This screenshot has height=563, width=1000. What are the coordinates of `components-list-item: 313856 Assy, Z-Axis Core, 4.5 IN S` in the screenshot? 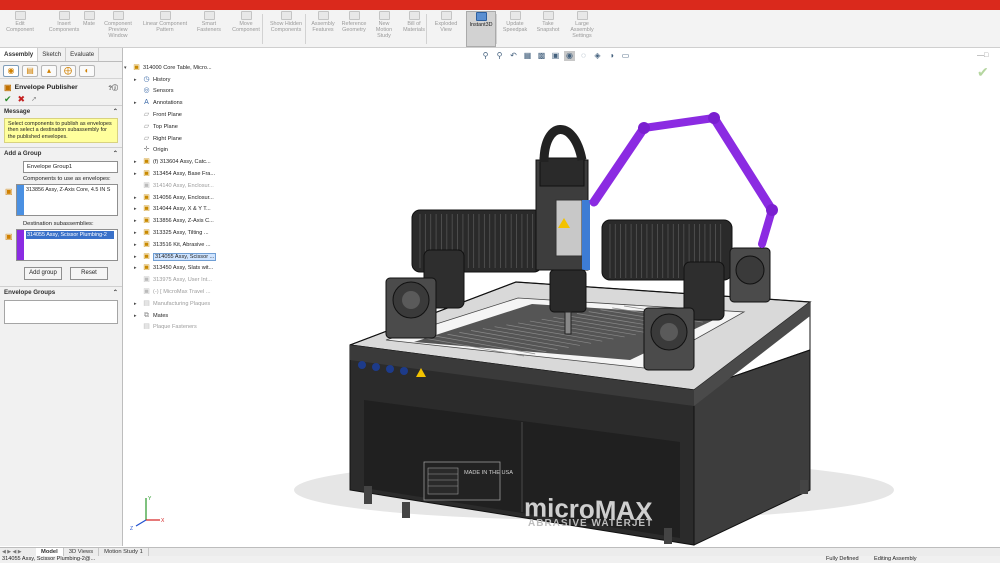 It's located at (71, 189).